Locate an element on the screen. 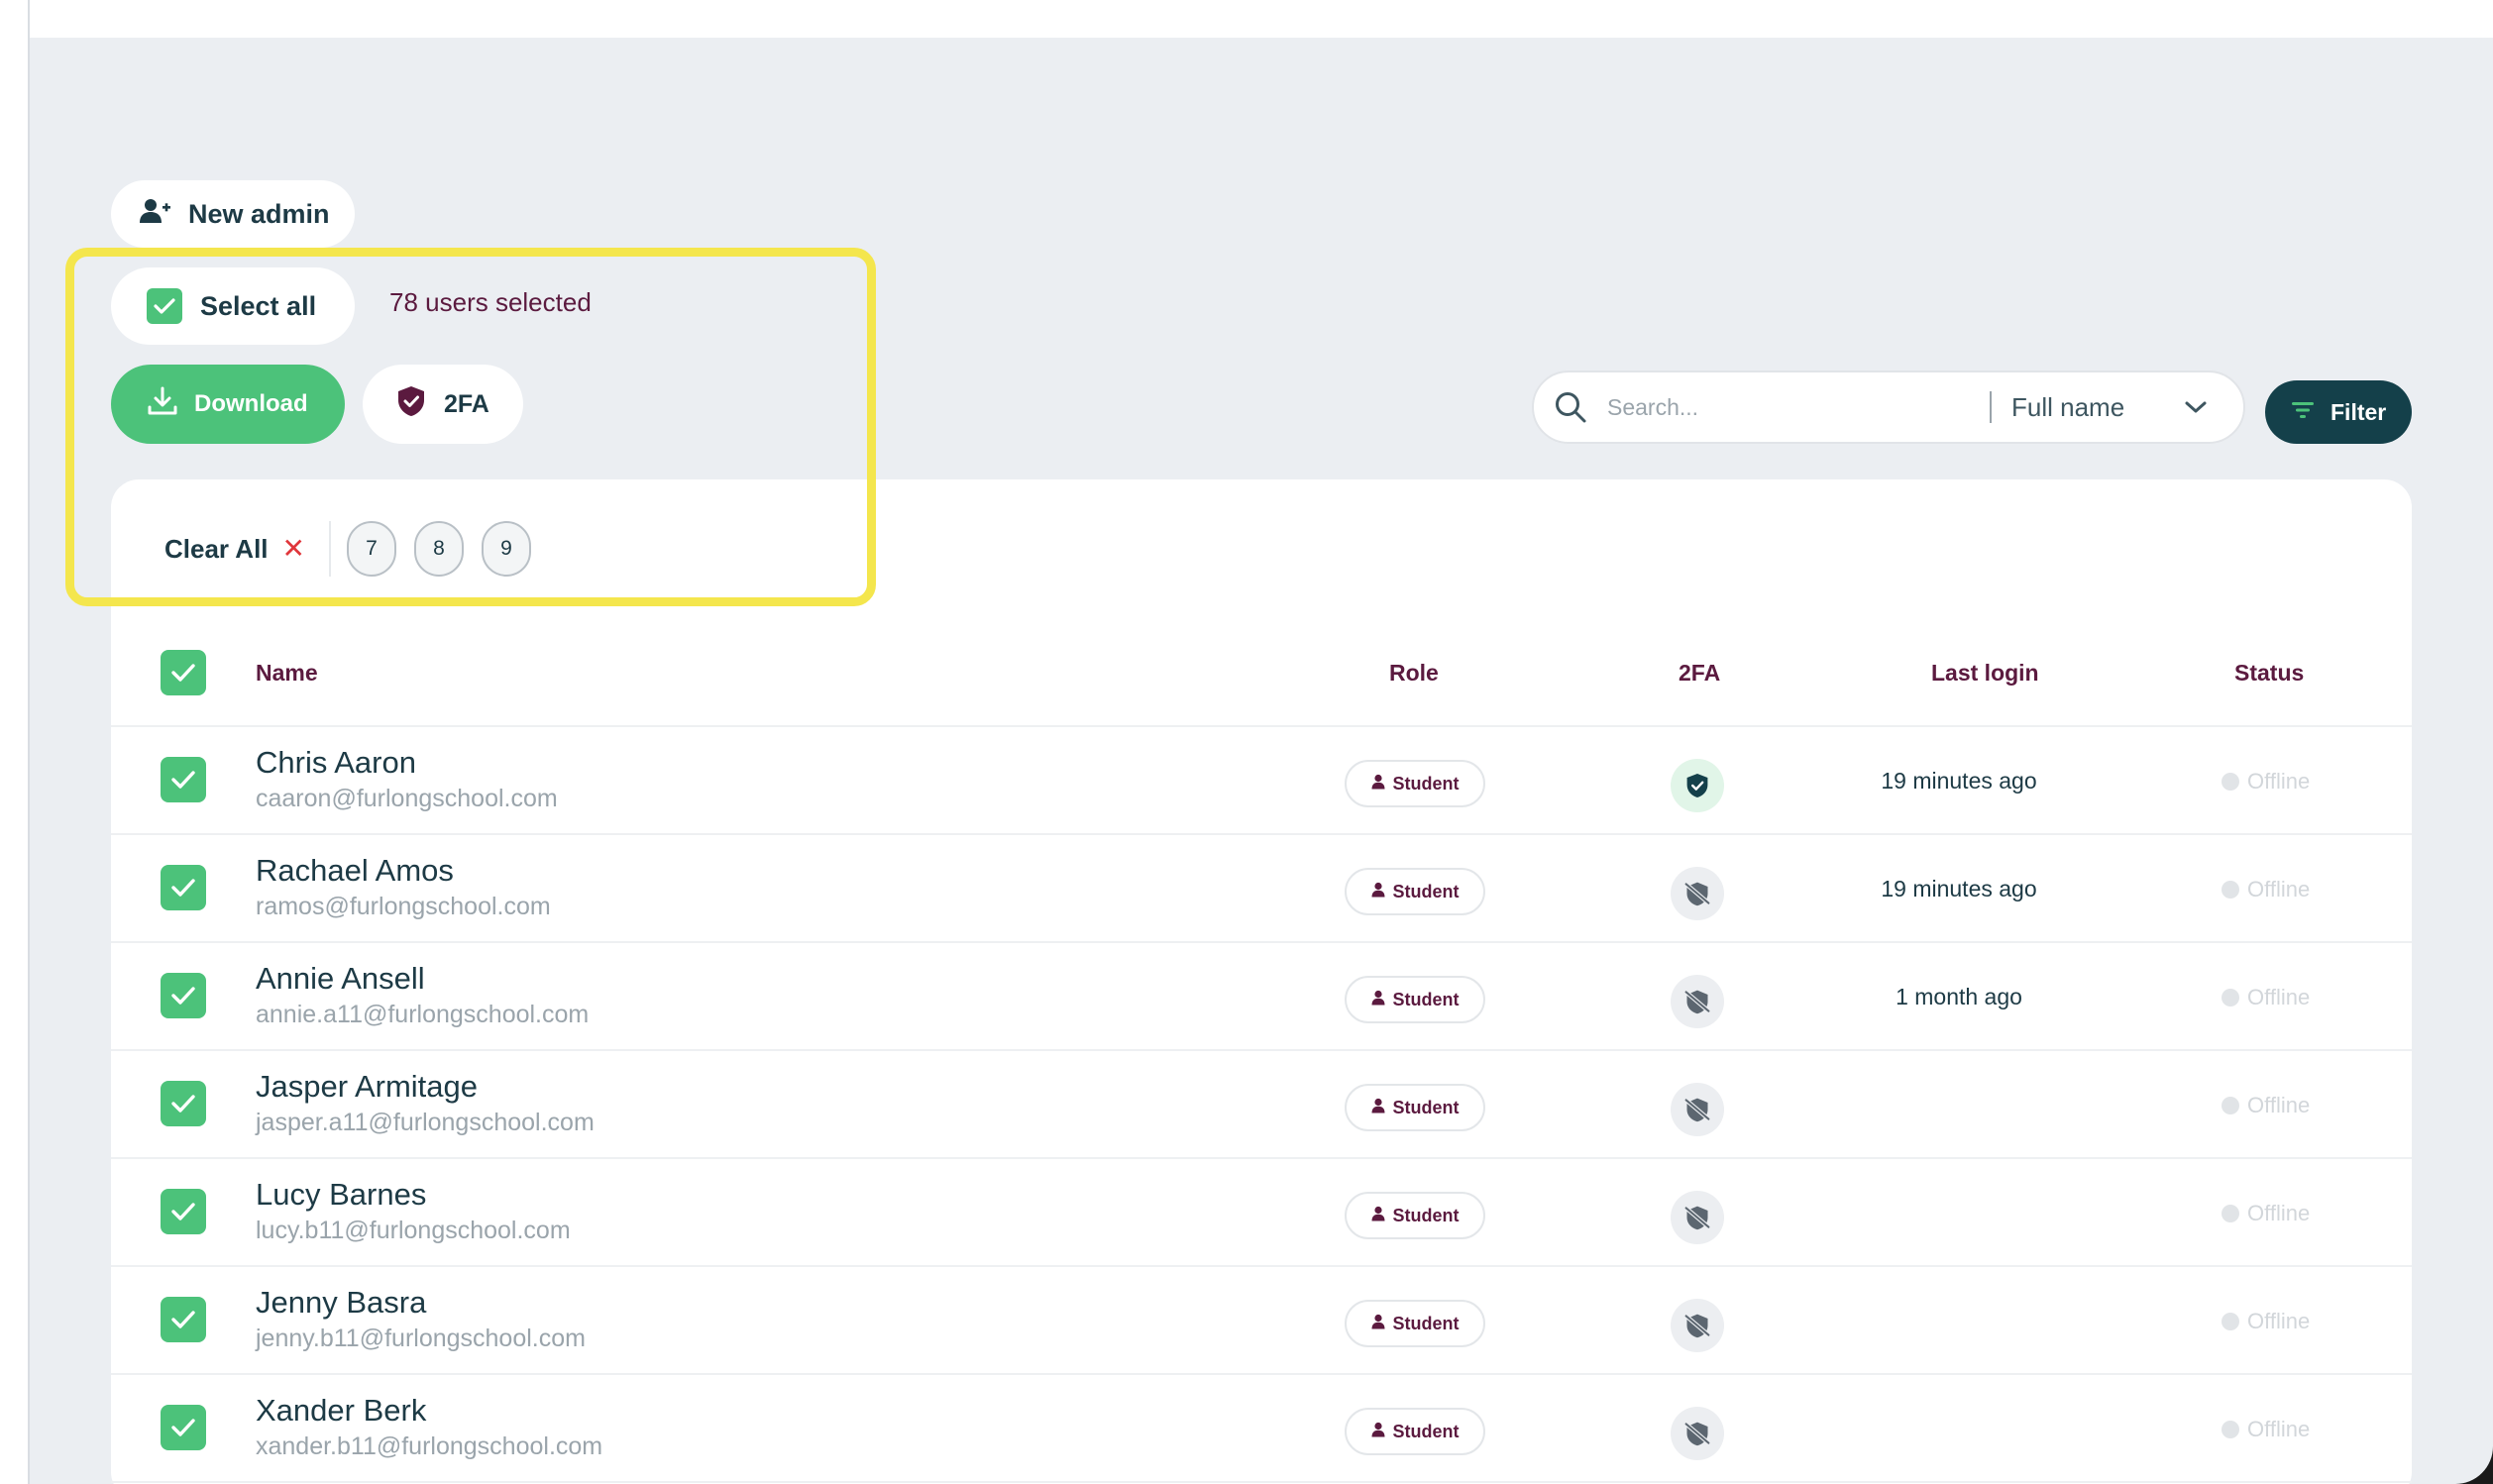 The width and height of the screenshot is (2493, 1484). user-name: Jenny Basra is located at coordinates (421, 1303).